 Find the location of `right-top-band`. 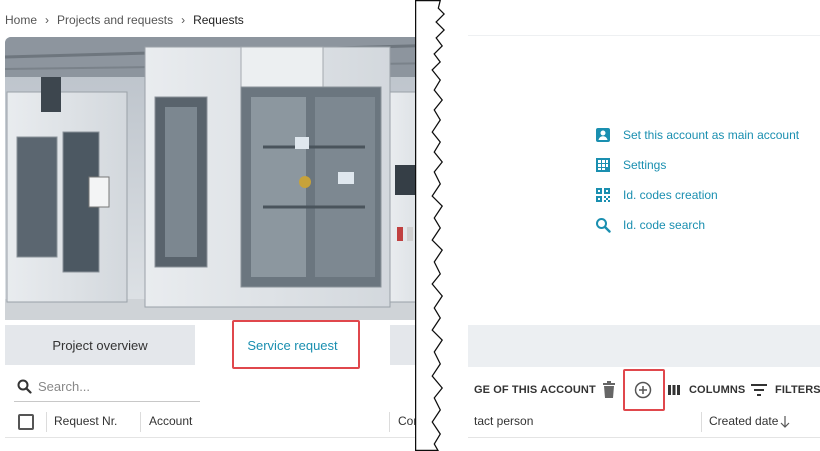

right-top-band is located at coordinates (644, 18).